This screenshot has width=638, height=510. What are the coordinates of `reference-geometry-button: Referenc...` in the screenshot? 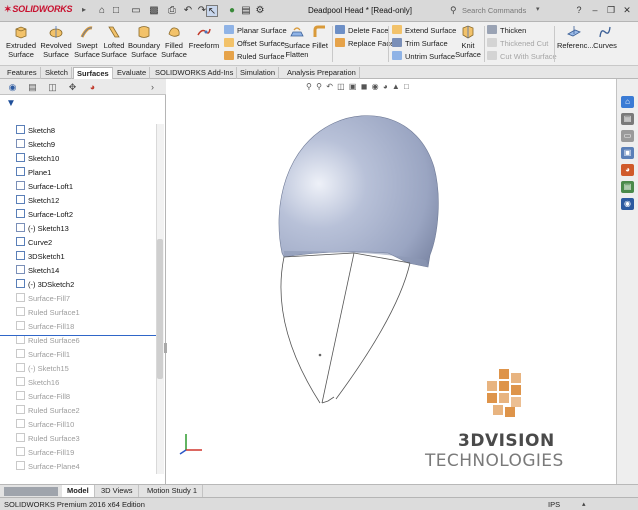 It's located at (575, 37).